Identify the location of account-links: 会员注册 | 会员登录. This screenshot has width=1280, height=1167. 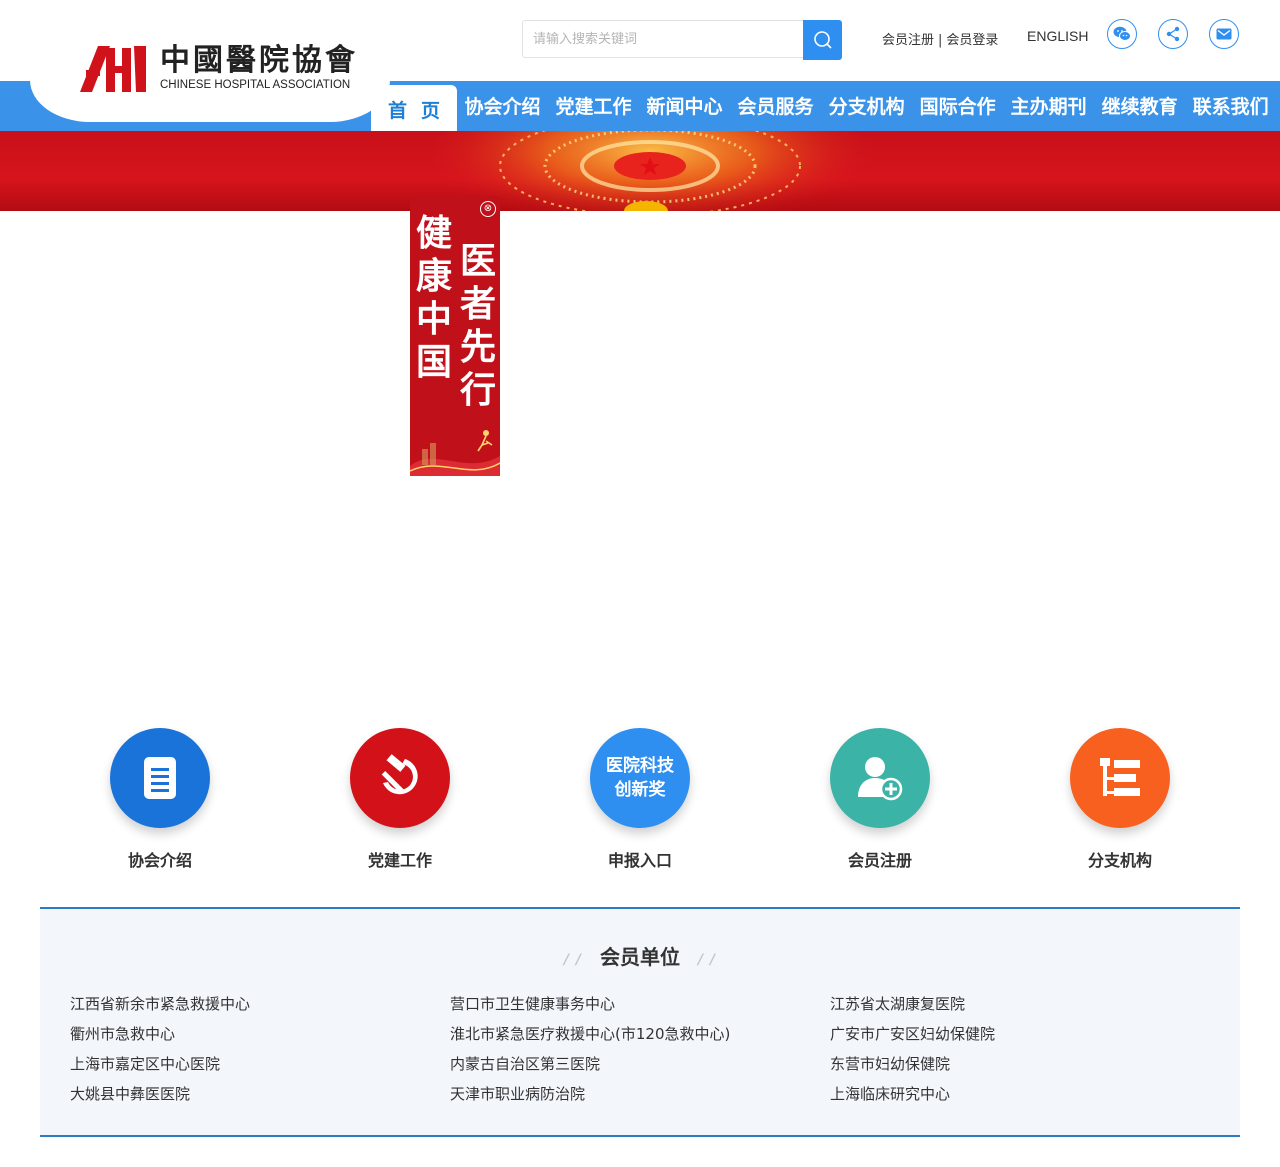
(940, 38).